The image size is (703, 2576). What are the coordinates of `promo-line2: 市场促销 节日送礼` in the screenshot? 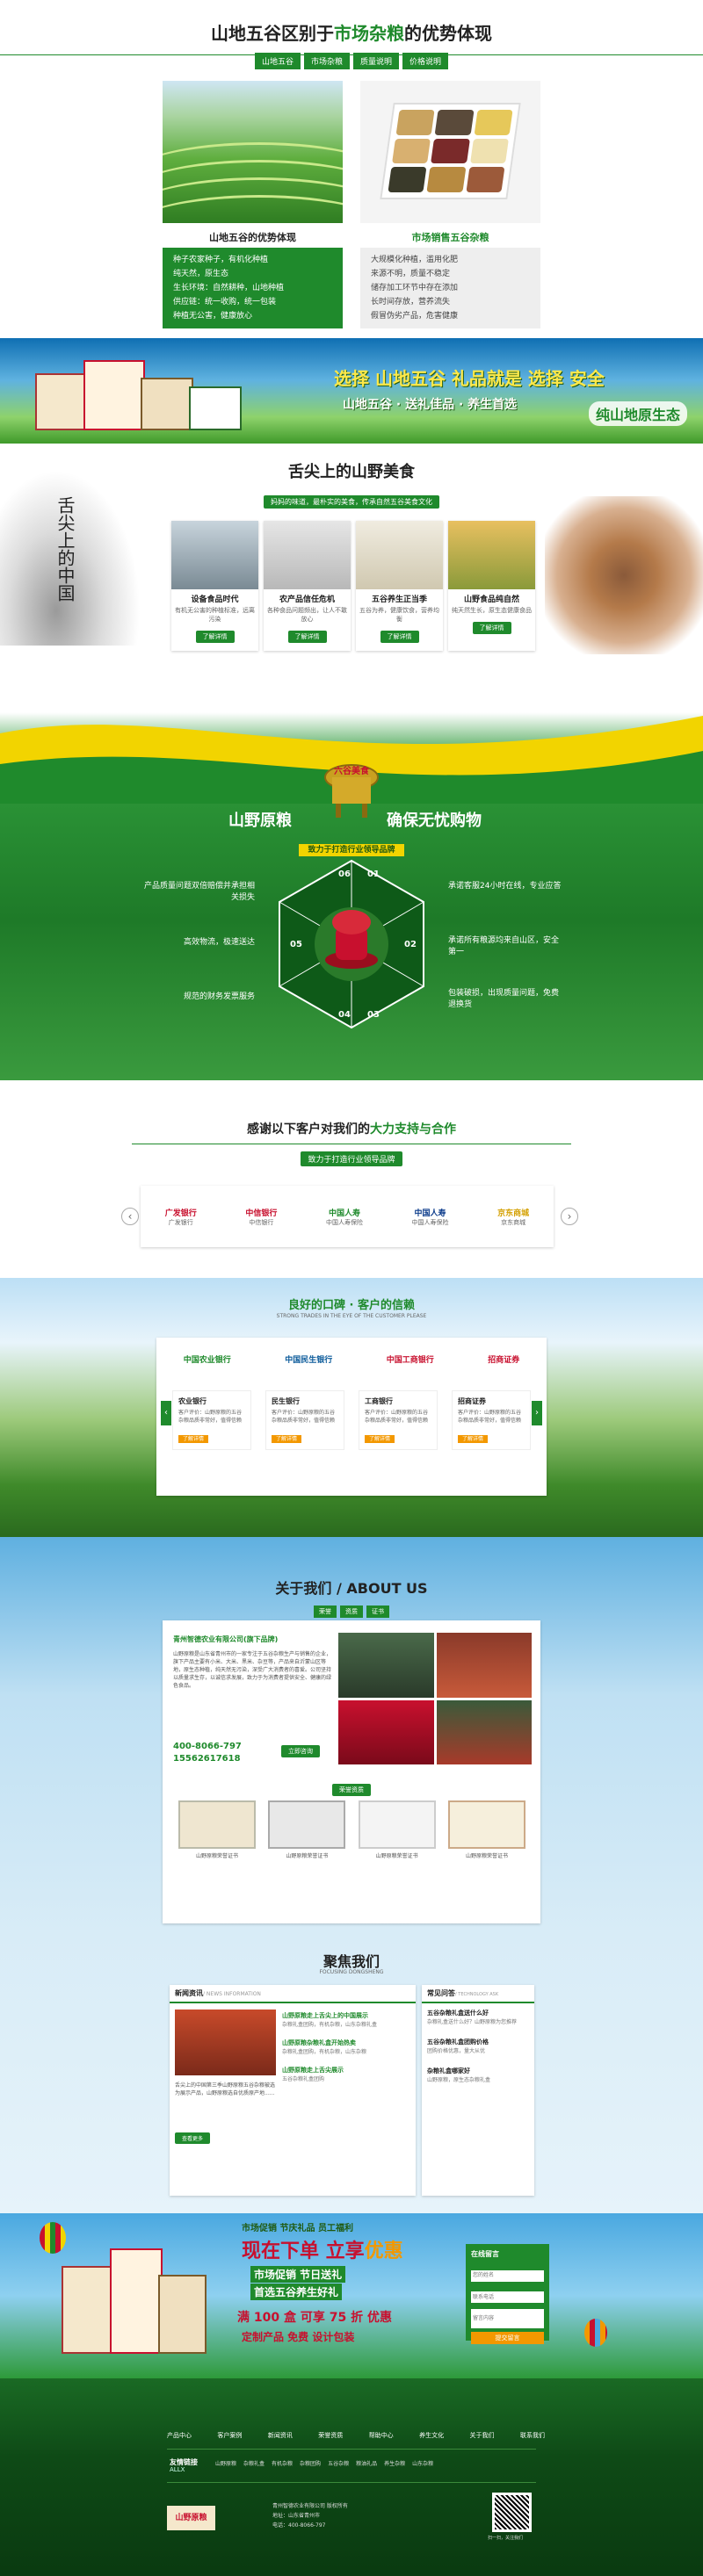 It's located at (298, 2274).